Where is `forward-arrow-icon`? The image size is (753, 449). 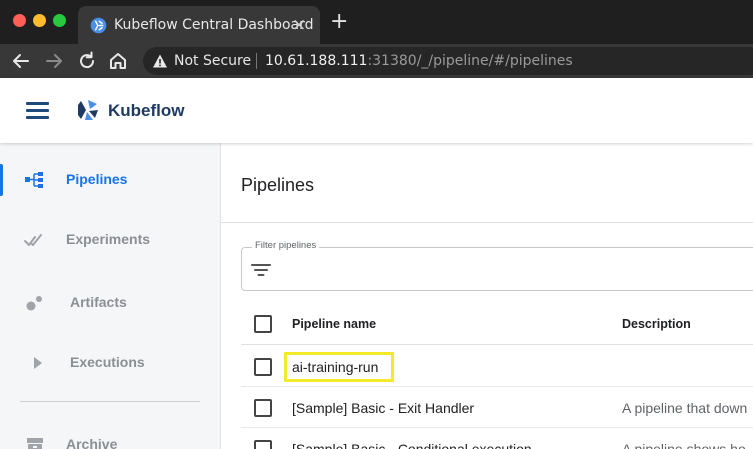
forward-arrow-icon is located at coordinates (54, 61).